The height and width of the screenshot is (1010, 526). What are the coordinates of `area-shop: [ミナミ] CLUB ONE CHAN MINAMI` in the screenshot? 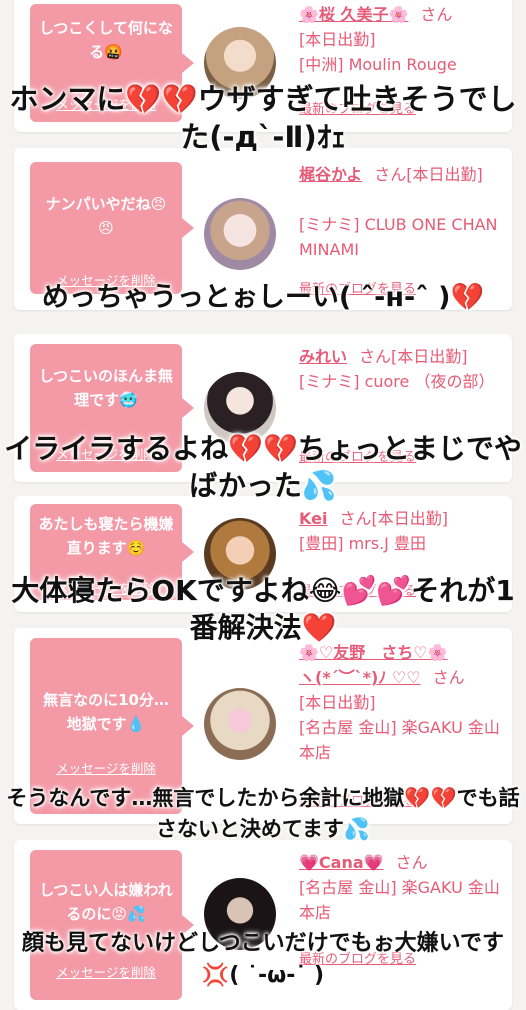 It's located at (398, 237).